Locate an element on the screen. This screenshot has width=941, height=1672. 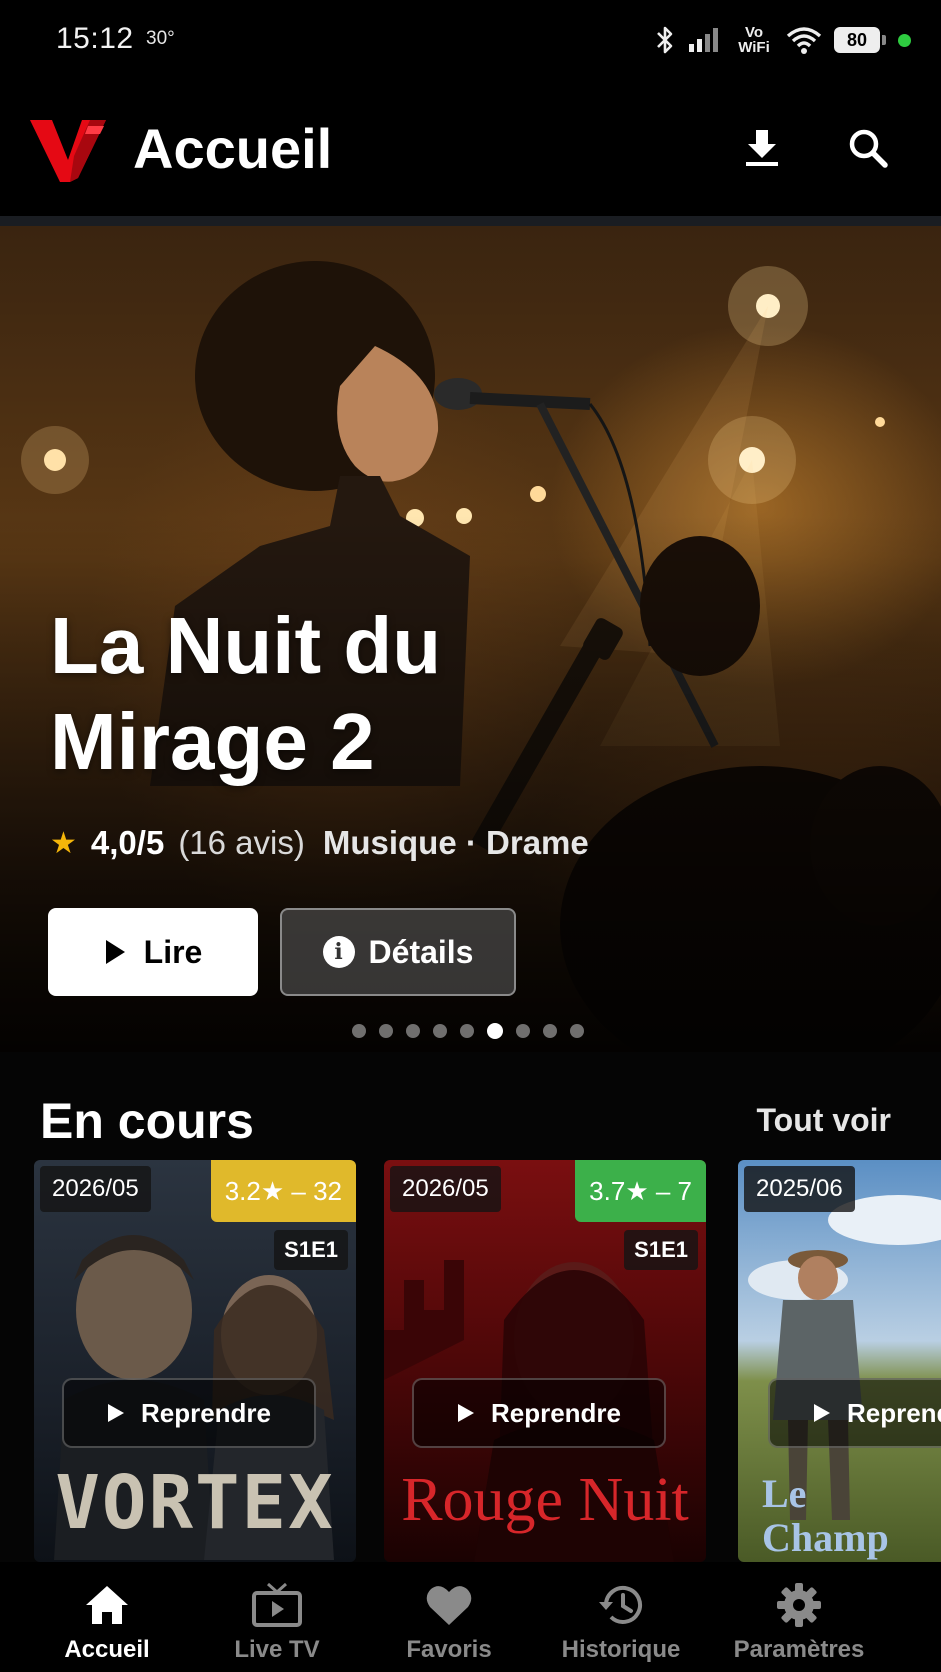
download-button is located at coordinates (762, 148).